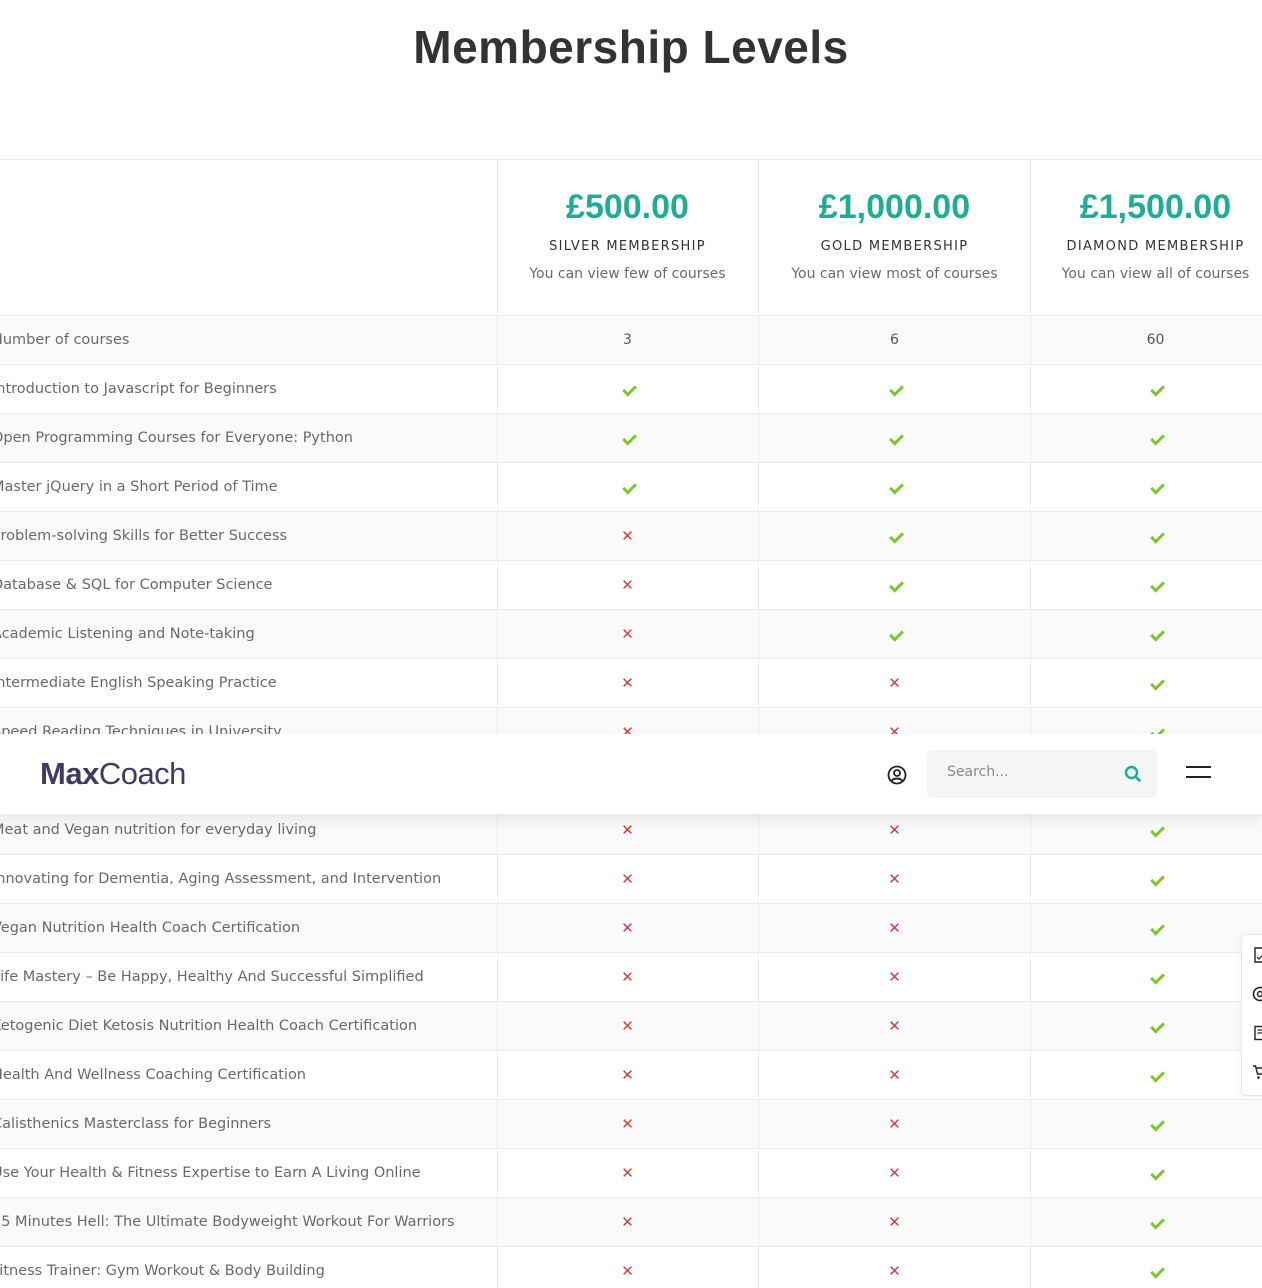 Image resolution: width=1262 pixels, height=1288 pixels. I want to click on logo: MaxCoach, so click(113, 774).